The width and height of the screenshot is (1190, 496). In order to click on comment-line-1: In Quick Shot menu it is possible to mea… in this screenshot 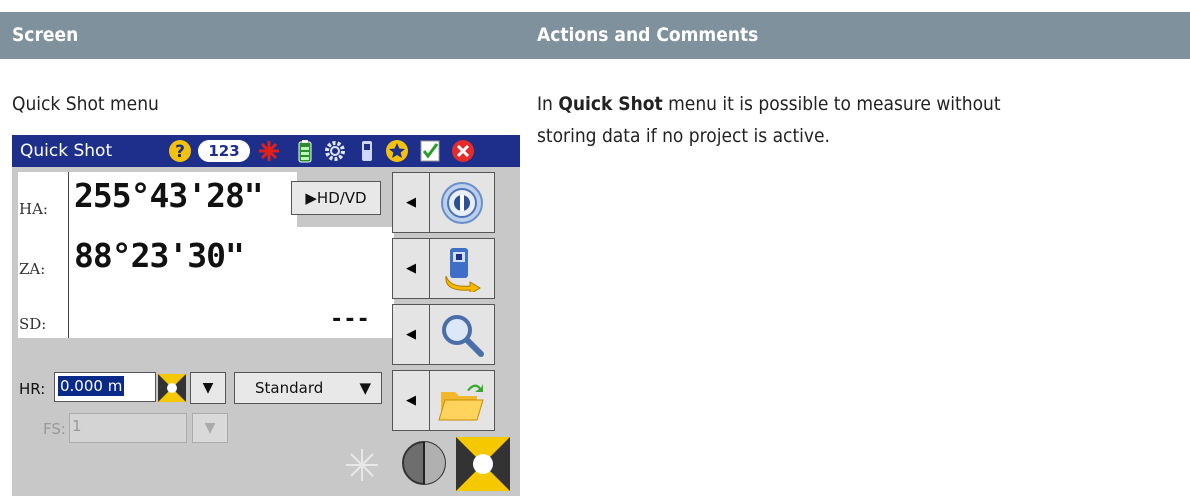, I will do `click(769, 104)`.